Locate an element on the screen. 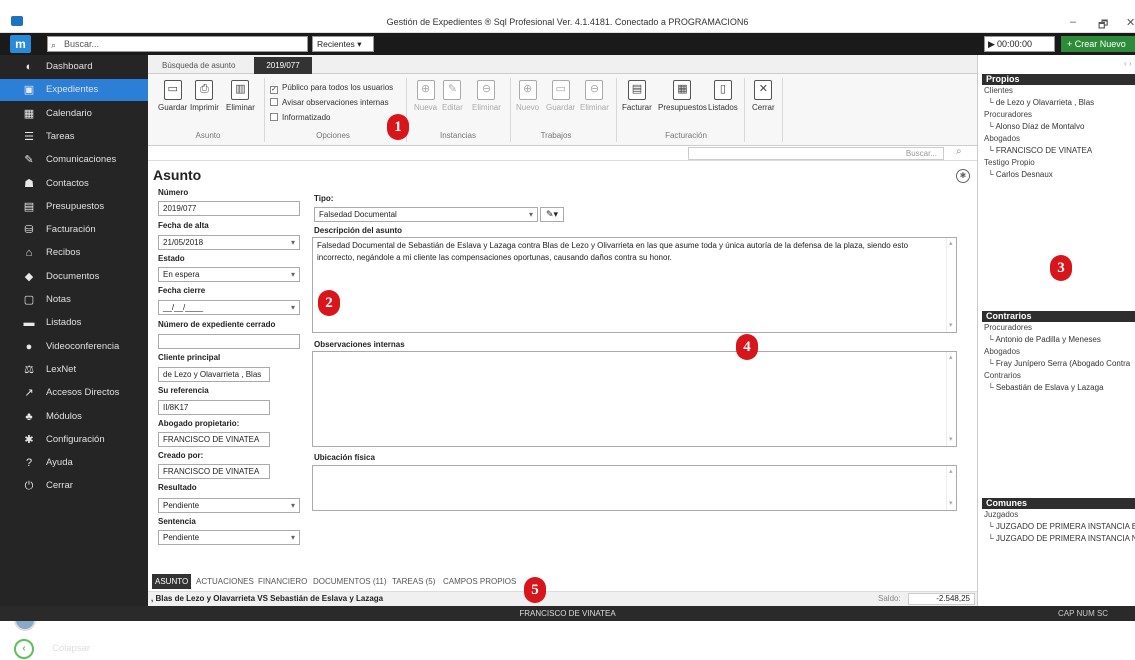 The height and width of the screenshot is (660, 1135). sidebar-item-m-dulos: ♣ Módulos is located at coordinates (74, 417).